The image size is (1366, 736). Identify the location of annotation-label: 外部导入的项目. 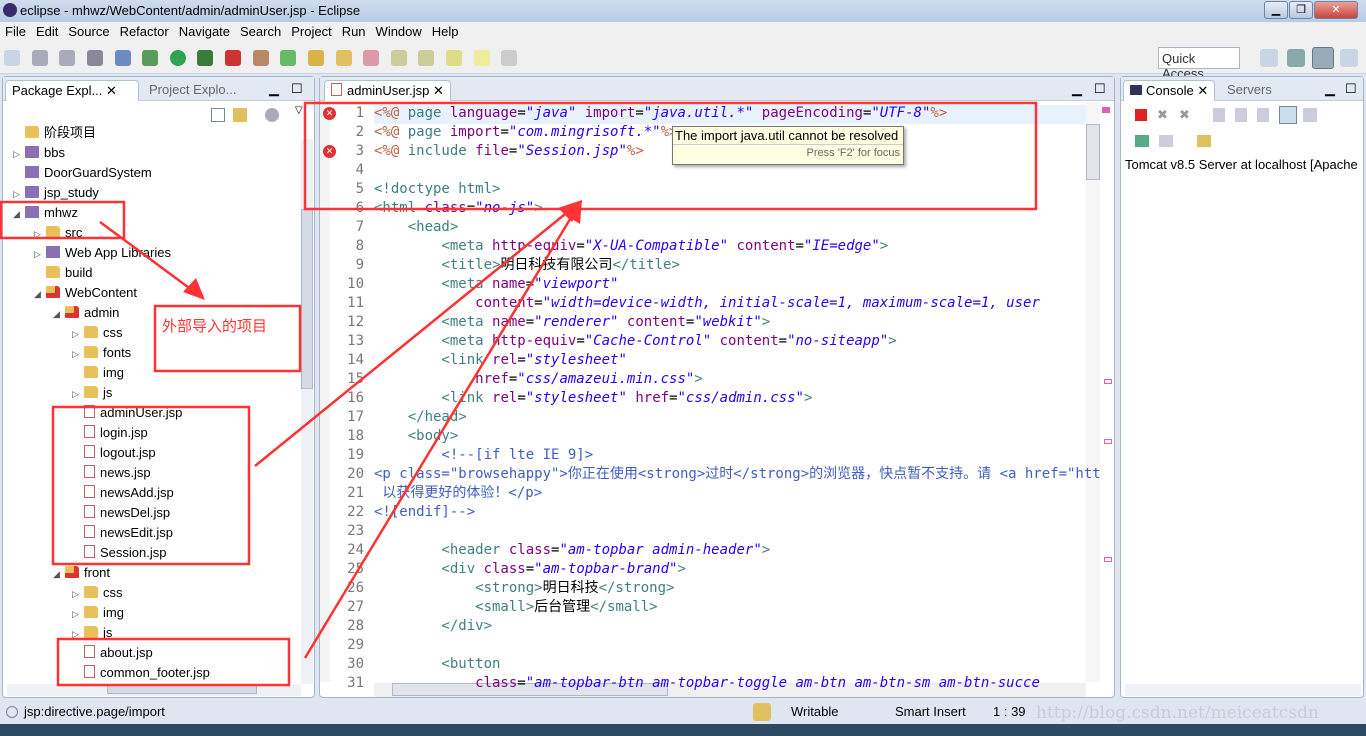
(215, 326).